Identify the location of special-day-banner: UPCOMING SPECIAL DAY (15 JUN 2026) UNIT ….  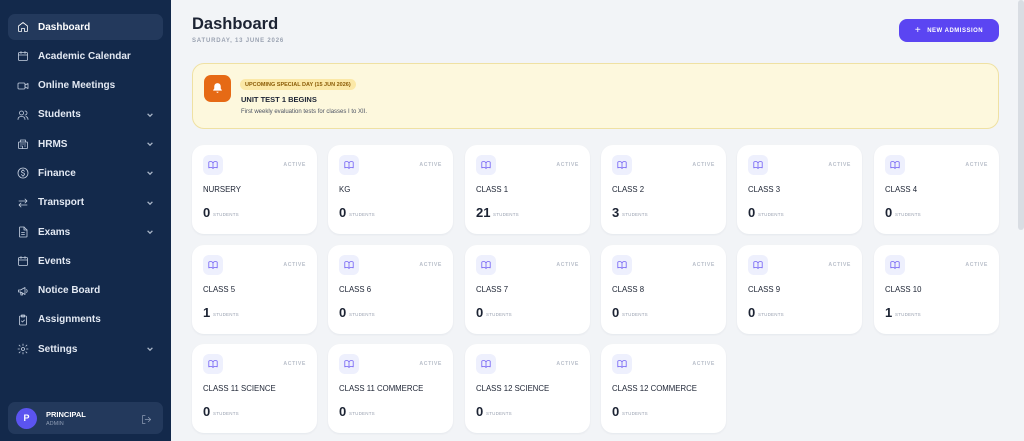
(595, 96).